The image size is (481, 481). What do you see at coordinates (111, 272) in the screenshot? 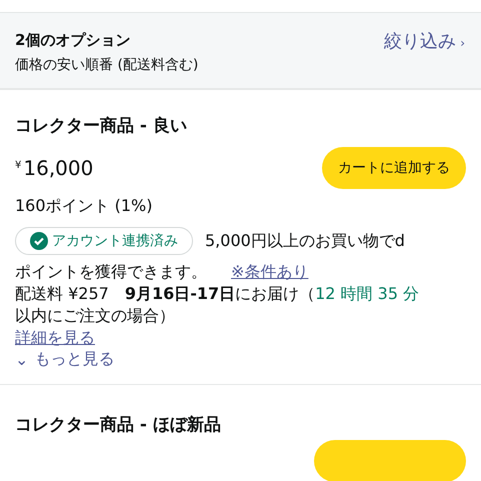
I see `promo-text: ポイントを獲得できます。` at bounding box center [111, 272].